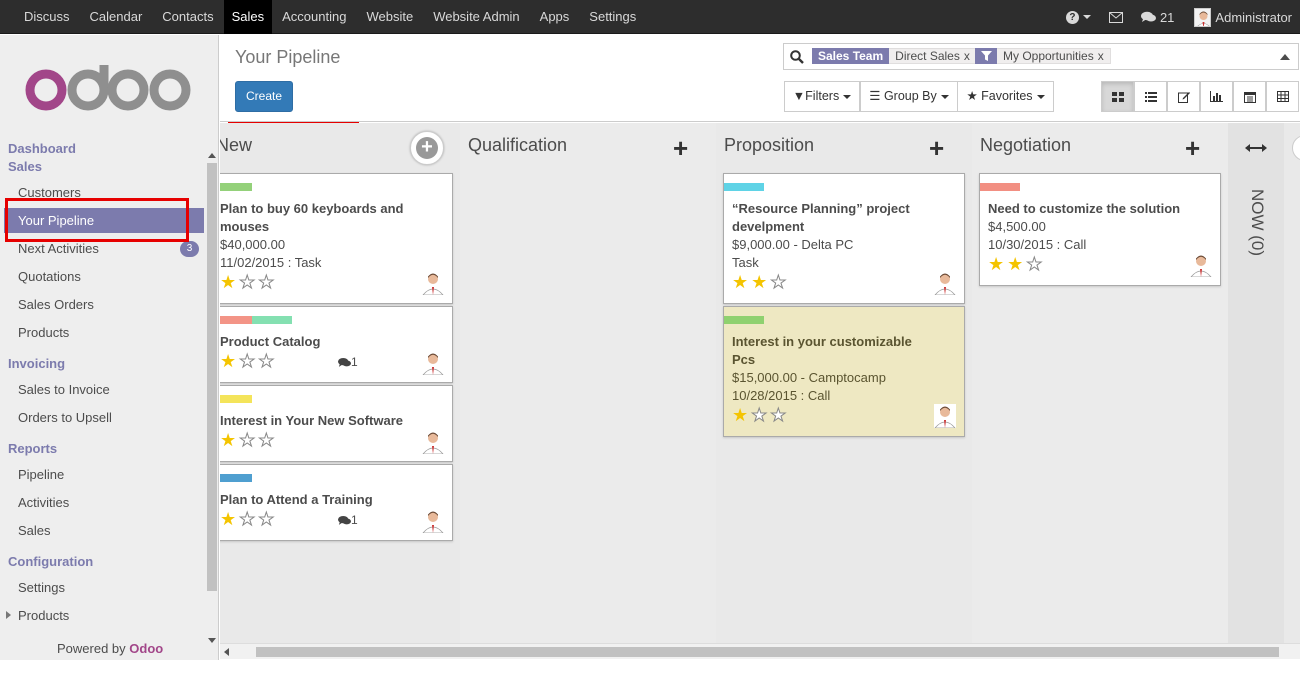  I want to click on menu-calendar: Calendar, so click(116, 17).